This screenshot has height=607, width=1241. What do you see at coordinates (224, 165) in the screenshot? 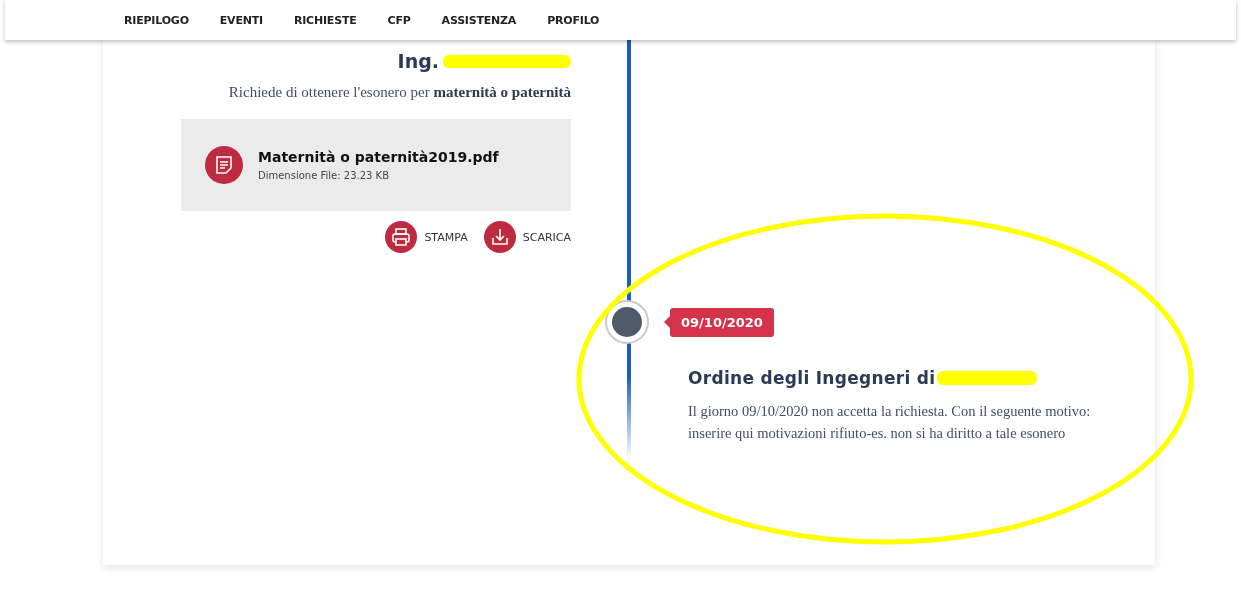
I see `document-icon` at bounding box center [224, 165].